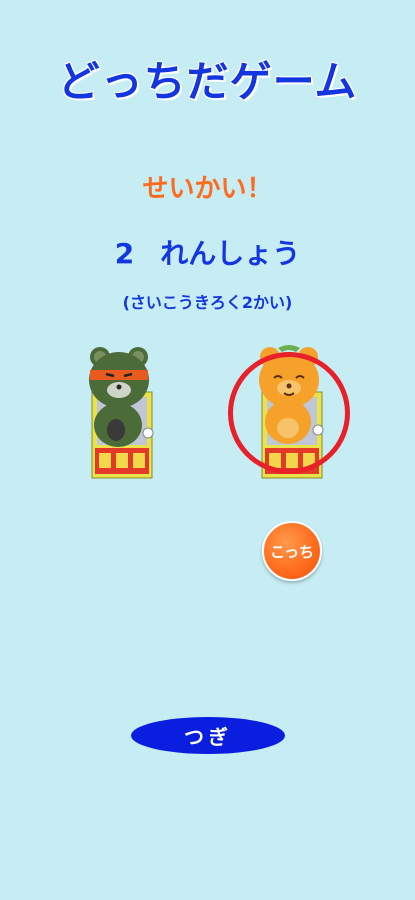 The image size is (415, 900). Describe the element at coordinates (121, 413) in the screenshot. I see `ninja-bear-illustration` at that location.